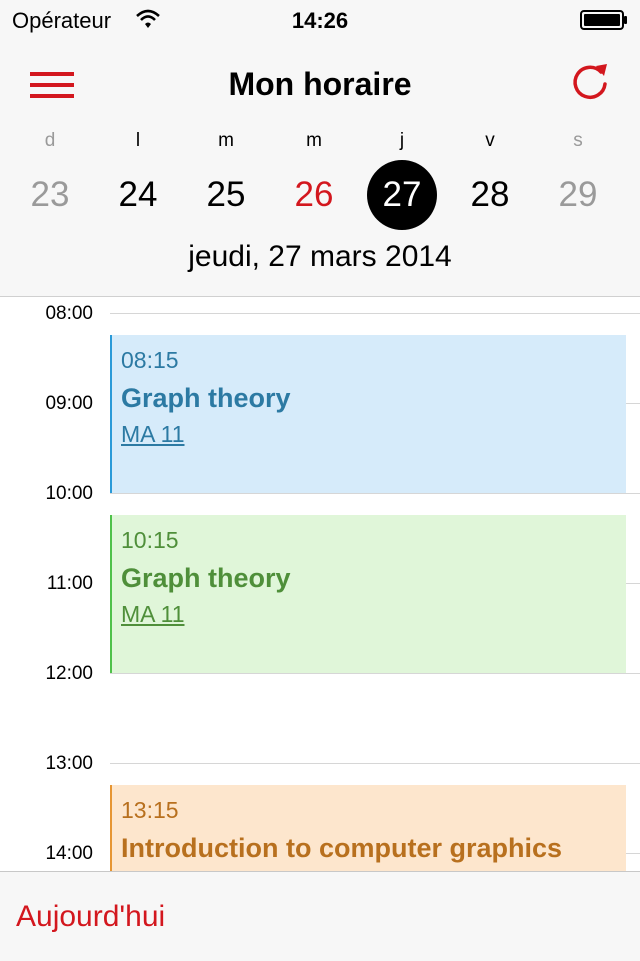 The height and width of the screenshot is (961, 640). I want to click on status-bar: Opérateur 14:26, so click(320, 20).